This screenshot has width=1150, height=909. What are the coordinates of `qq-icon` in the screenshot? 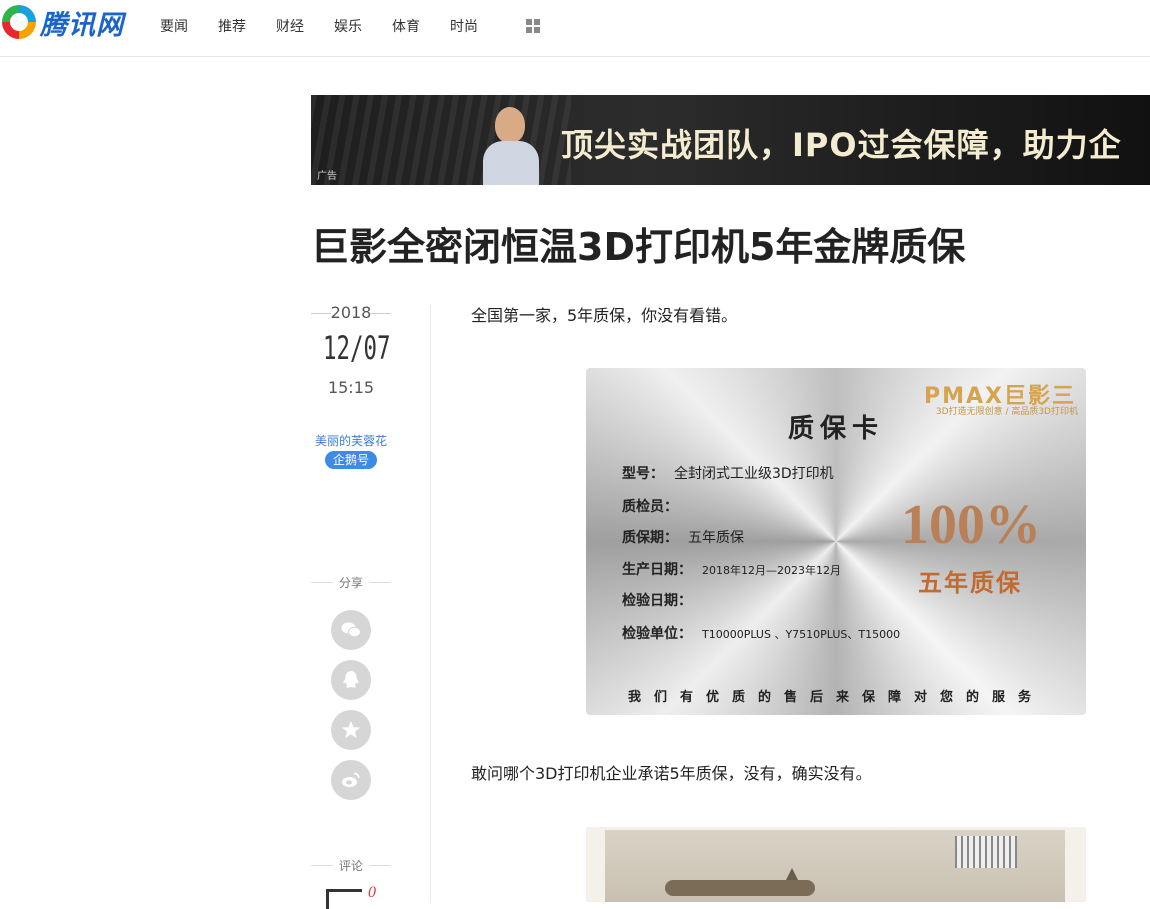 It's located at (351, 679).